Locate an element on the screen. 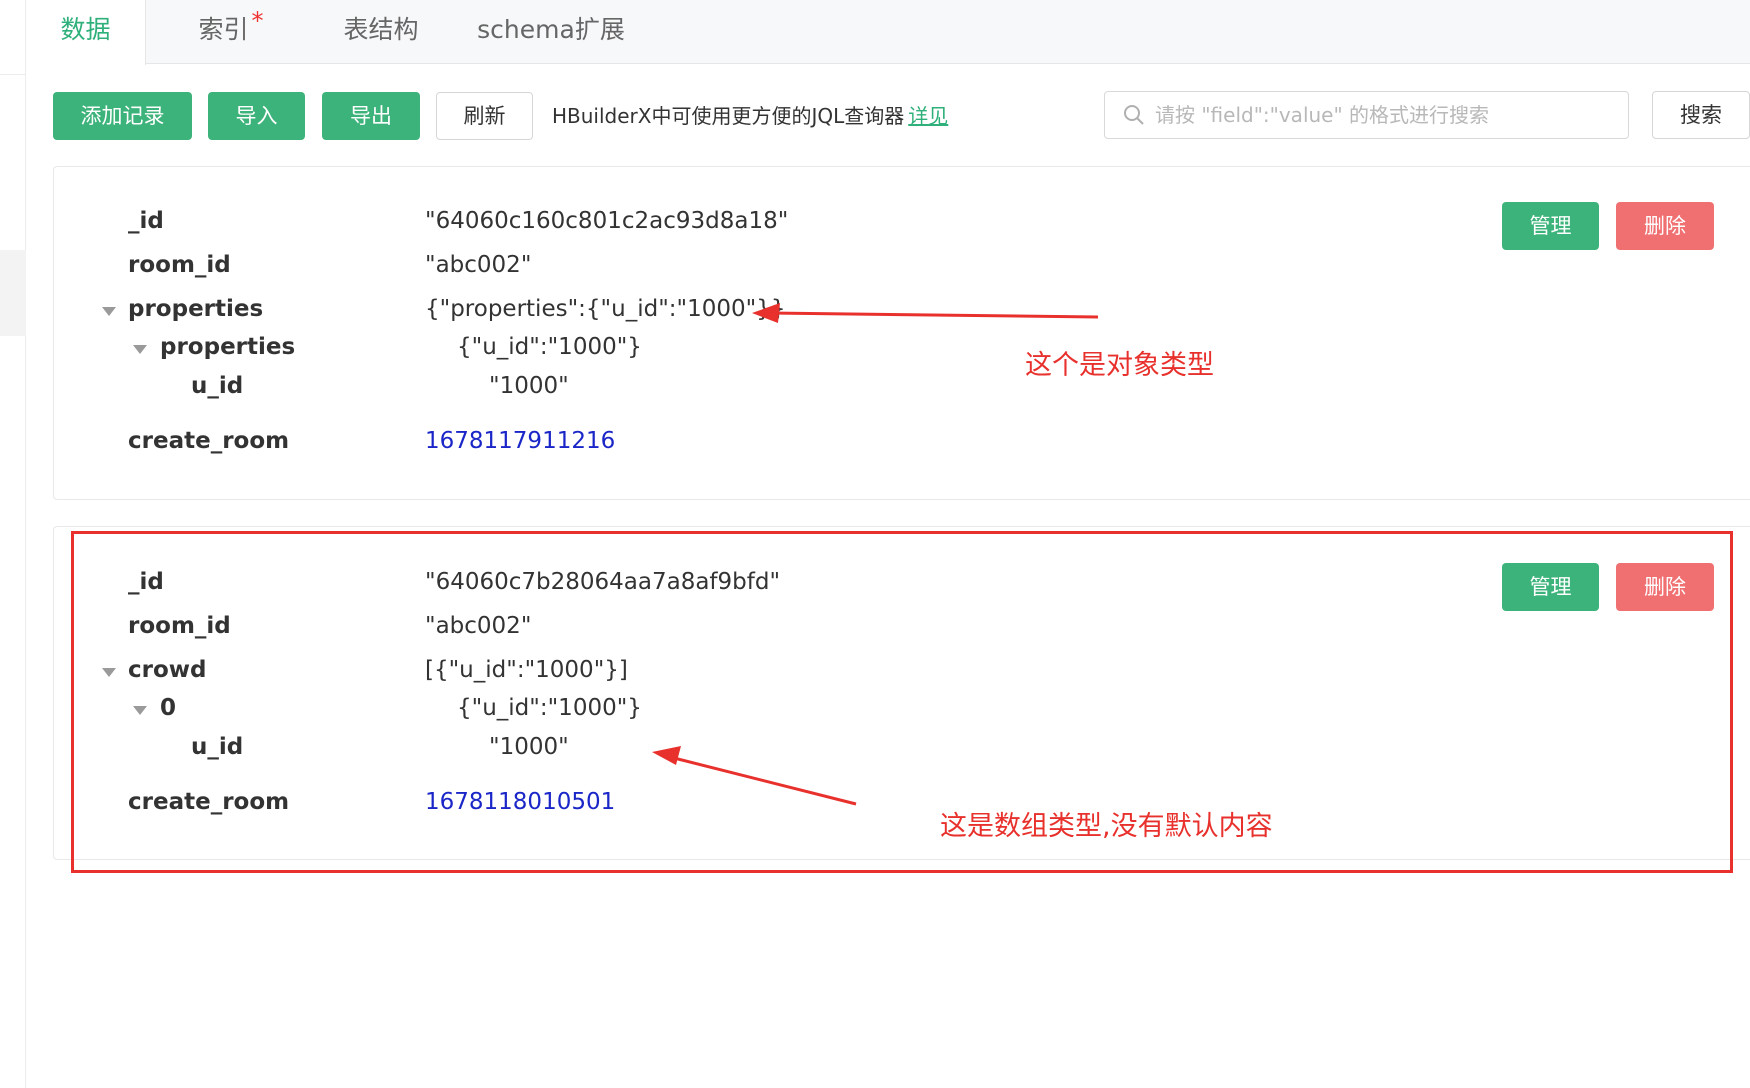 The image size is (1750, 1088). jql-hint-text: HBuilderX中可使用更方便的JQL查询器 is located at coordinates (728, 116).